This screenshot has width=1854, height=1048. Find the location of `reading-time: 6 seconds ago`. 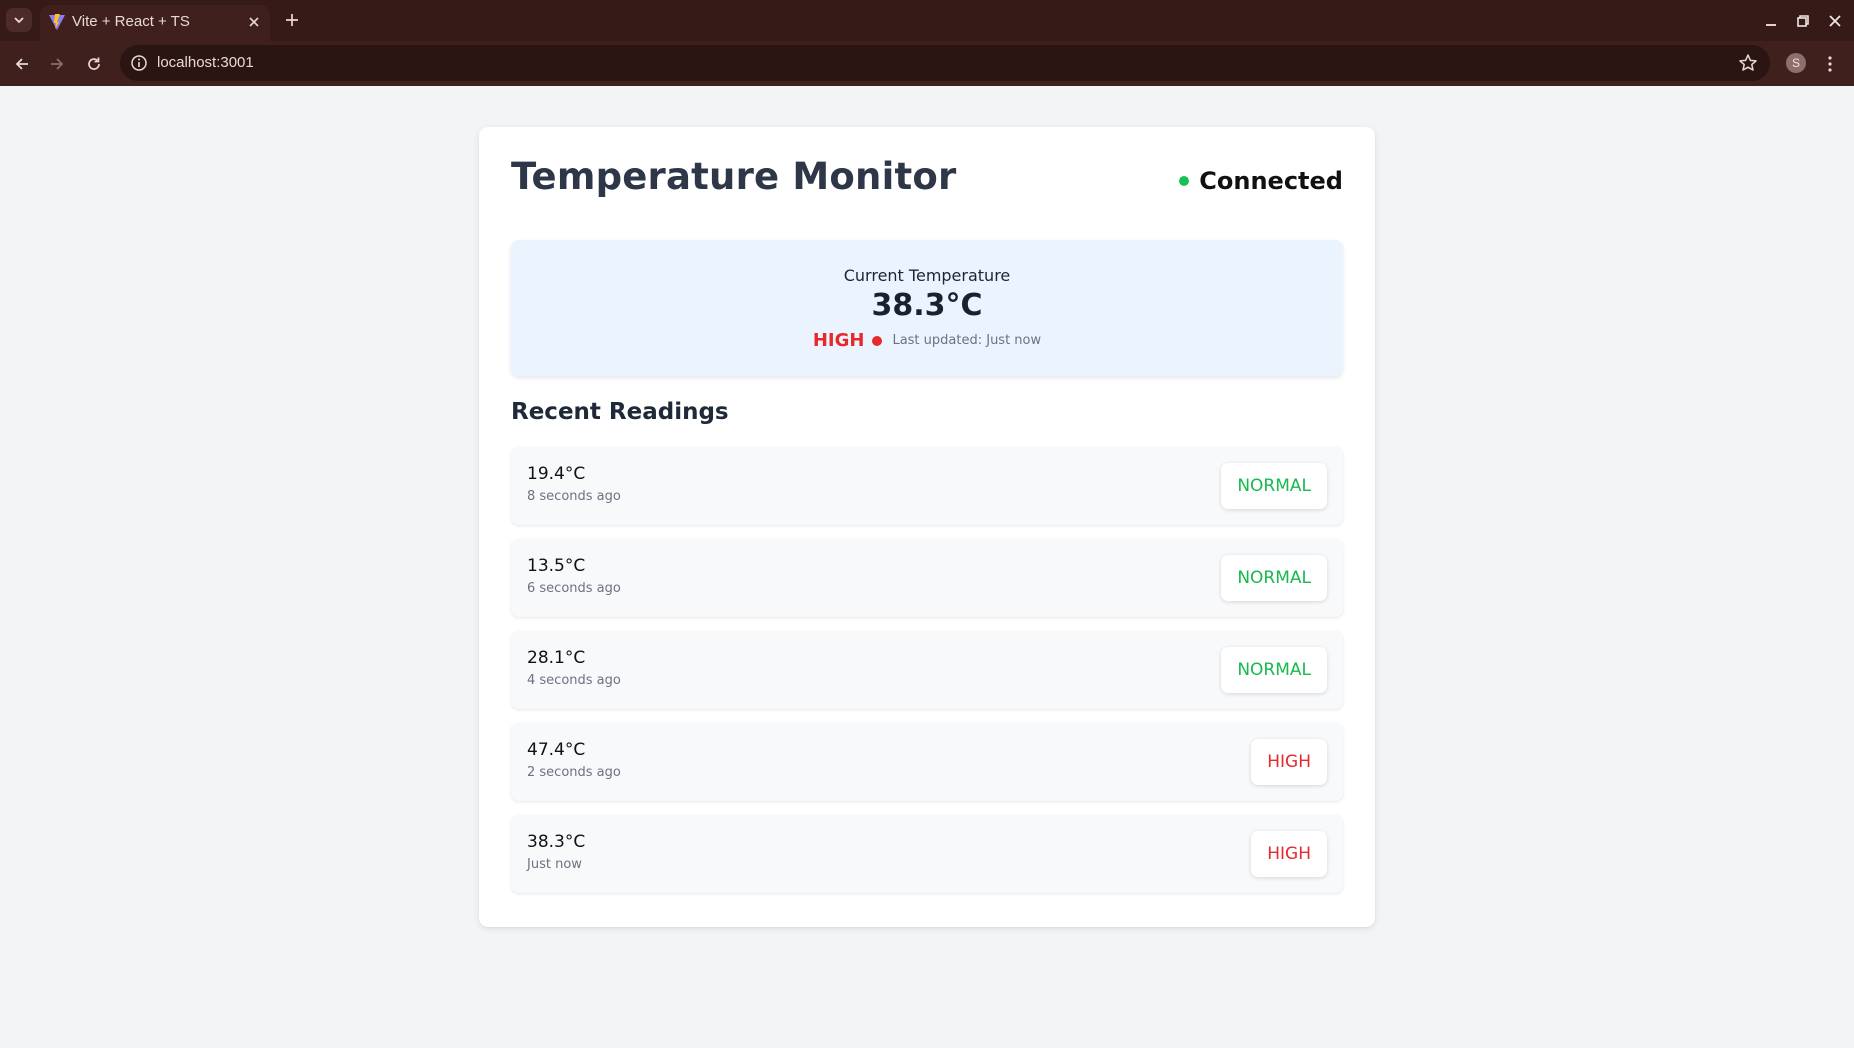

reading-time: 6 seconds ago is located at coordinates (574, 588).